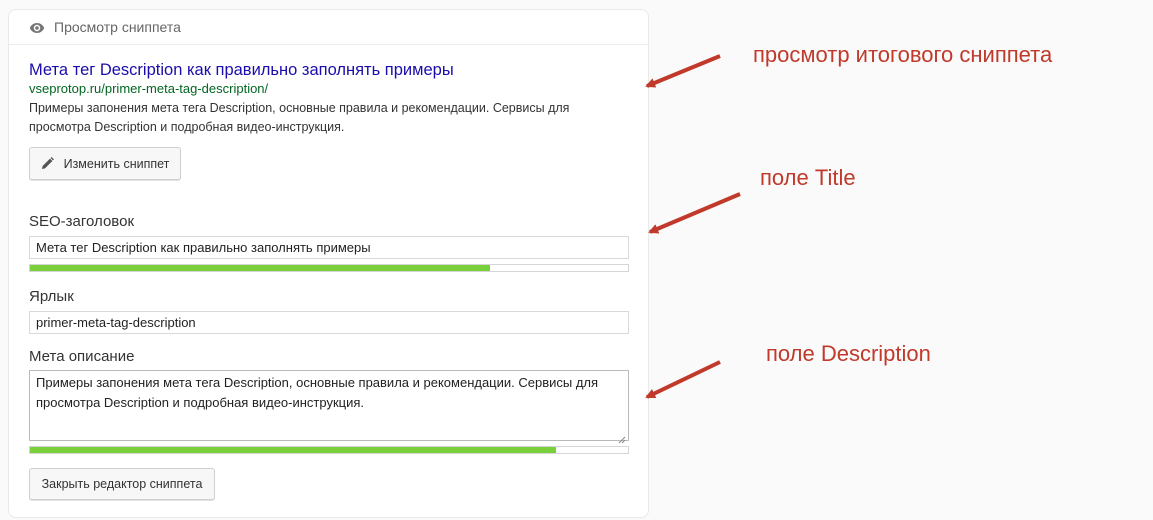 Image resolution: width=1153 pixels, height=520 pixels. I want to click on annotation-description-field: поле Description, so click(848, 353).